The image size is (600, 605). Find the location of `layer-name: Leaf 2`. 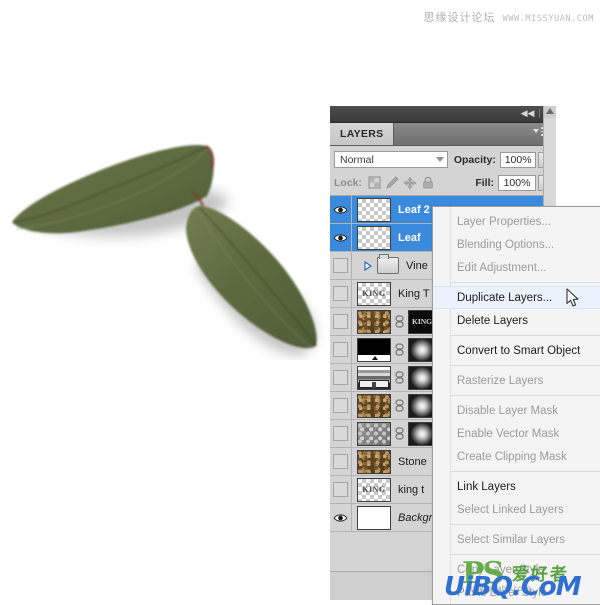

layer-name: Leaf 2 is located at coordinates (414, 209).